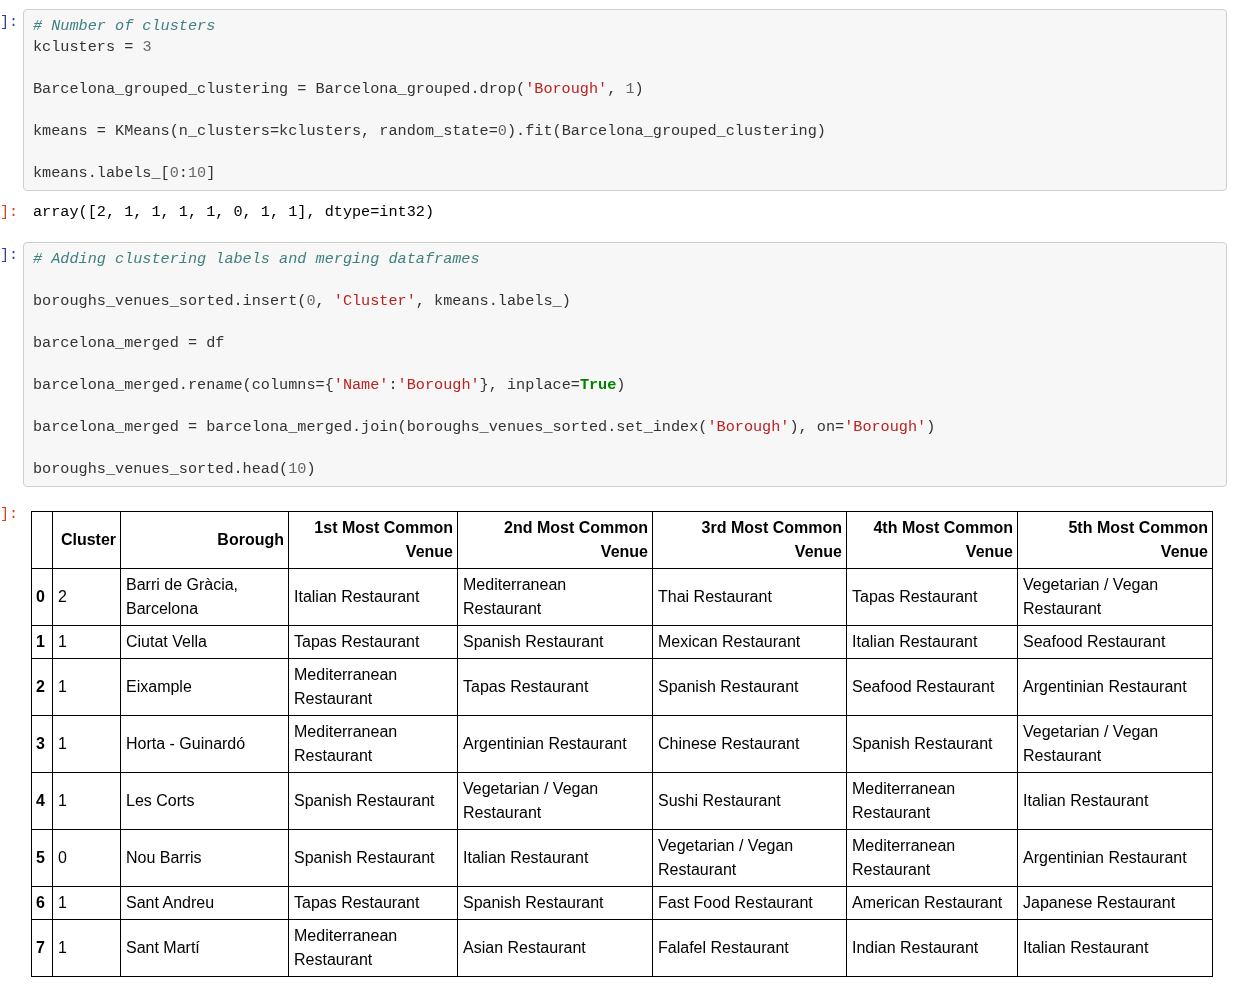  I want to click on code-line: barcelona_merged = df, so click(129, 343).